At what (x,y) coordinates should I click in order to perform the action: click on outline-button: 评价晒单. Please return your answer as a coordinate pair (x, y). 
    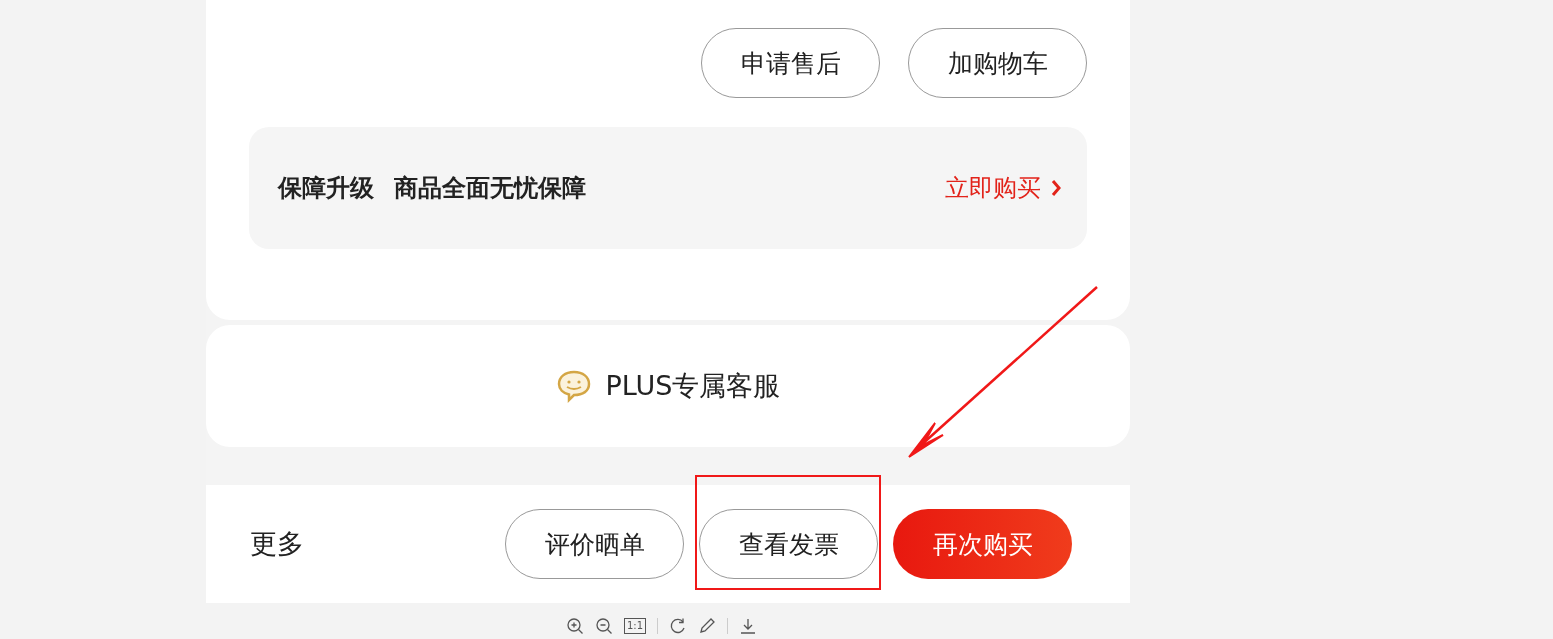
    Looking at the image, I should click on (594, 544).